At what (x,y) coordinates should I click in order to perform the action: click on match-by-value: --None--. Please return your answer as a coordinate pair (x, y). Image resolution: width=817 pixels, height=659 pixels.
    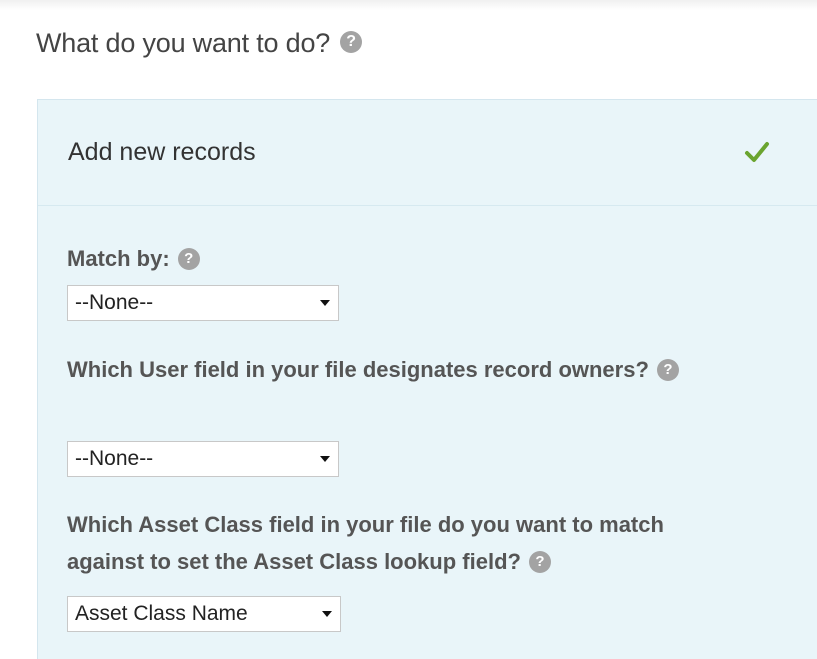
    Looking at the image, I should click on (114, 302).